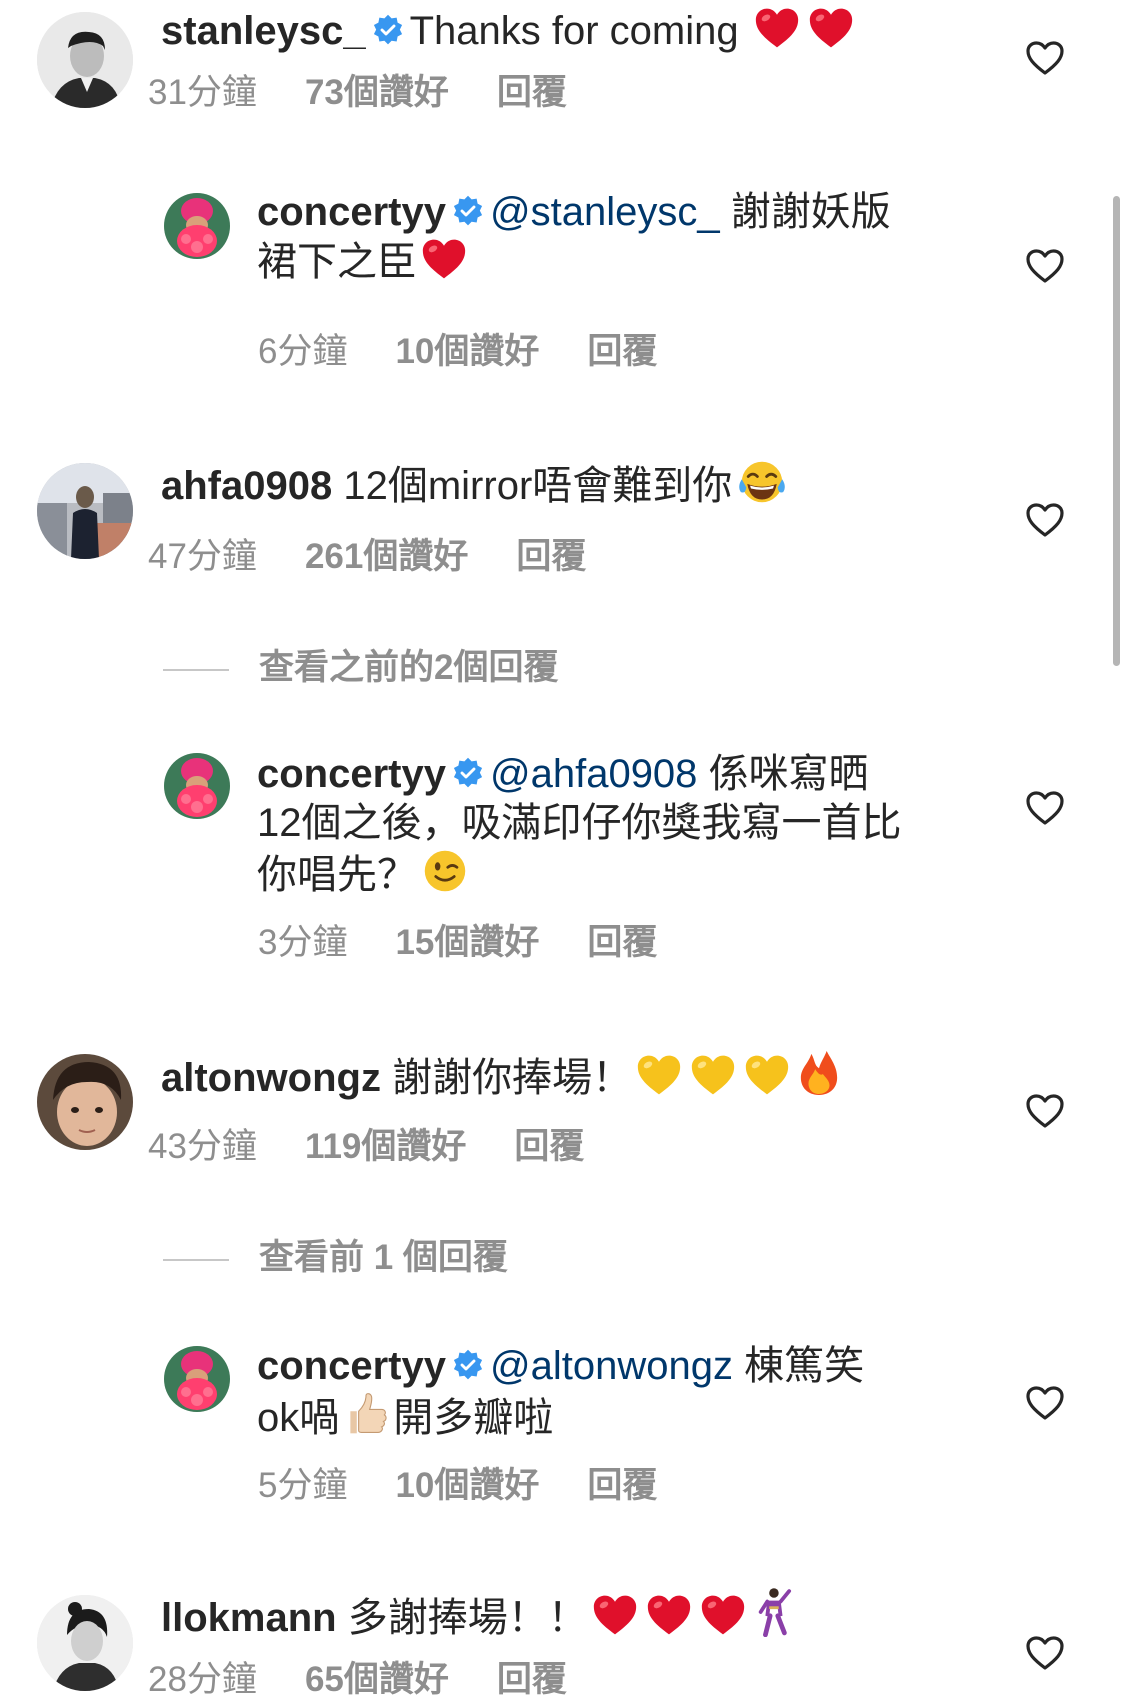  I want to click on comment-time: 5分鐘, so click(303, 1485).